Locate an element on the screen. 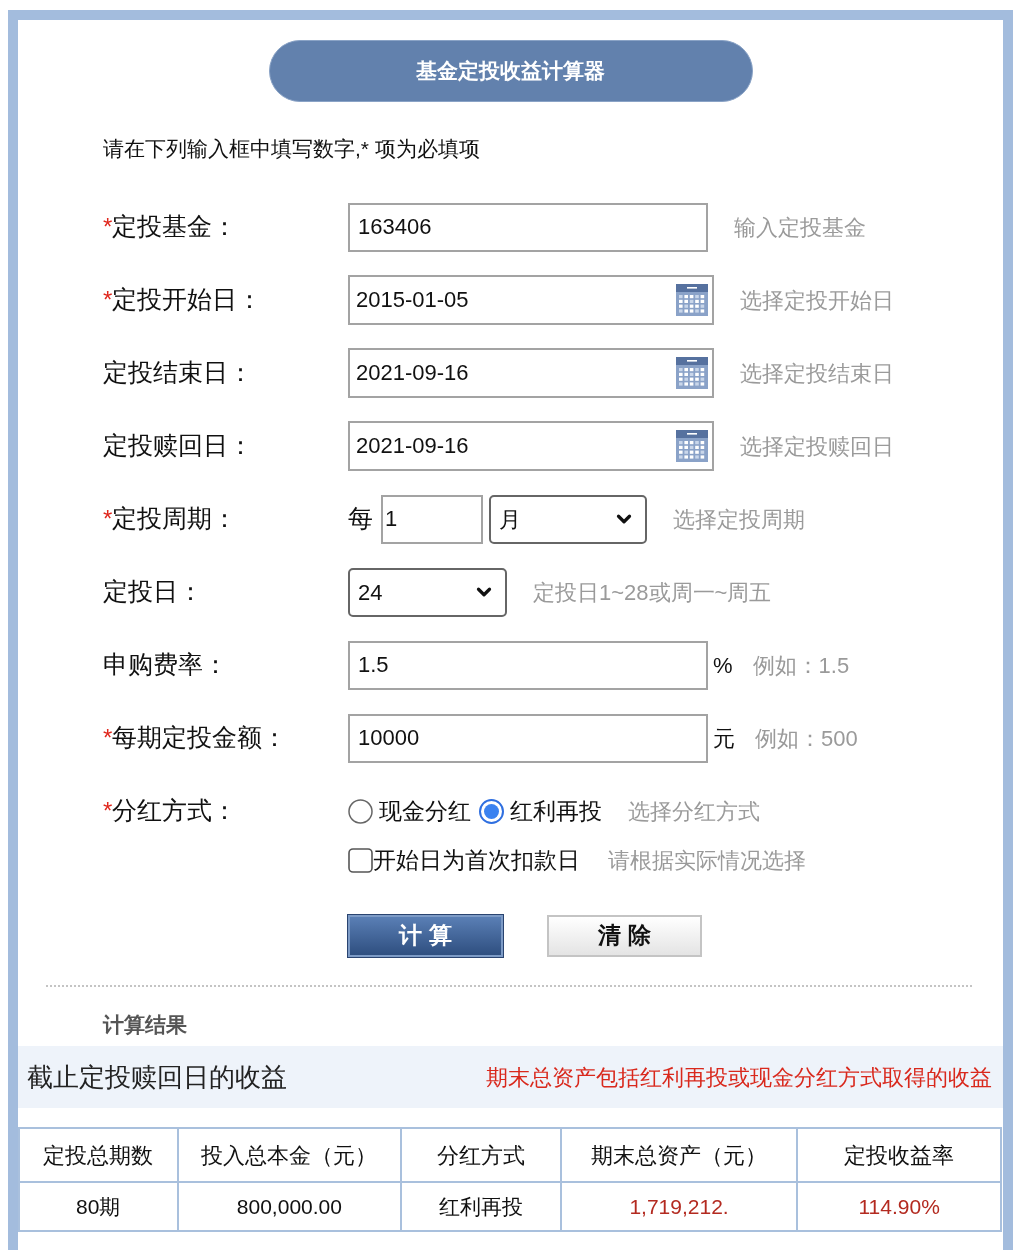 This screenshot has width=1022, height=1250. field-label: 定投日： is located at coordinates (153, 592).